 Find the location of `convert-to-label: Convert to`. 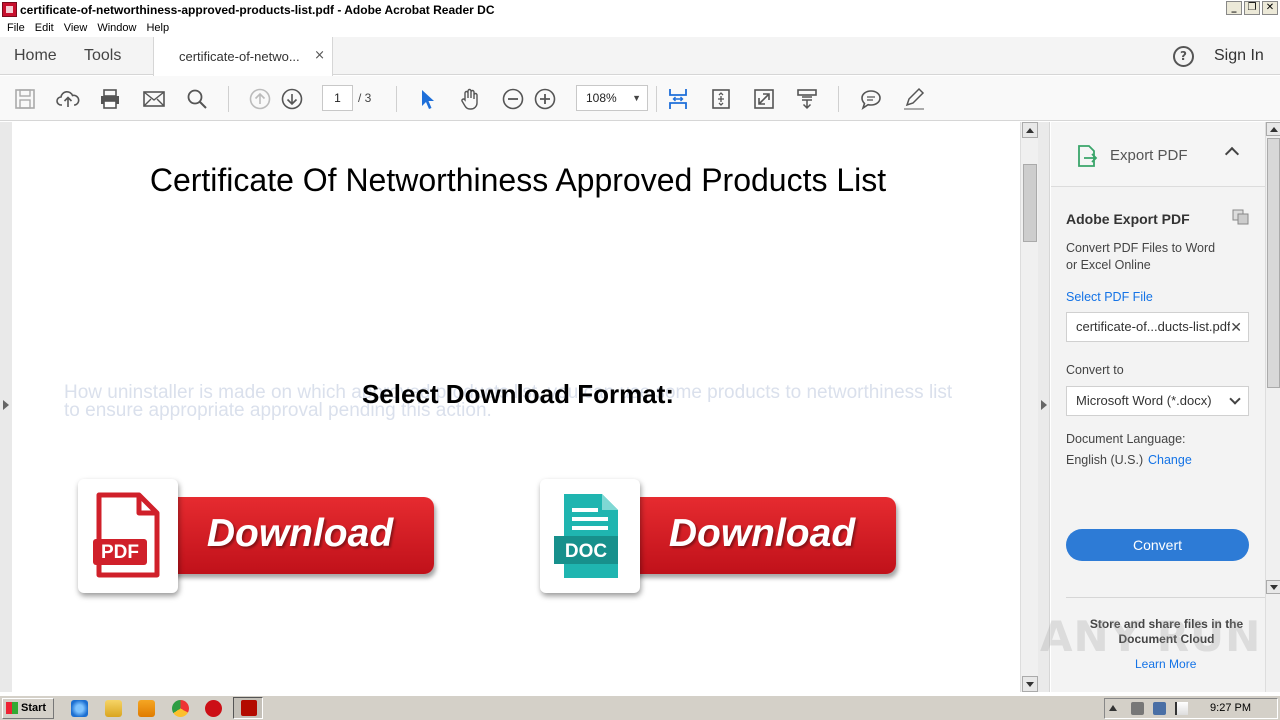

convert-to-label: Convert to is located at coordinates (1095, 370).